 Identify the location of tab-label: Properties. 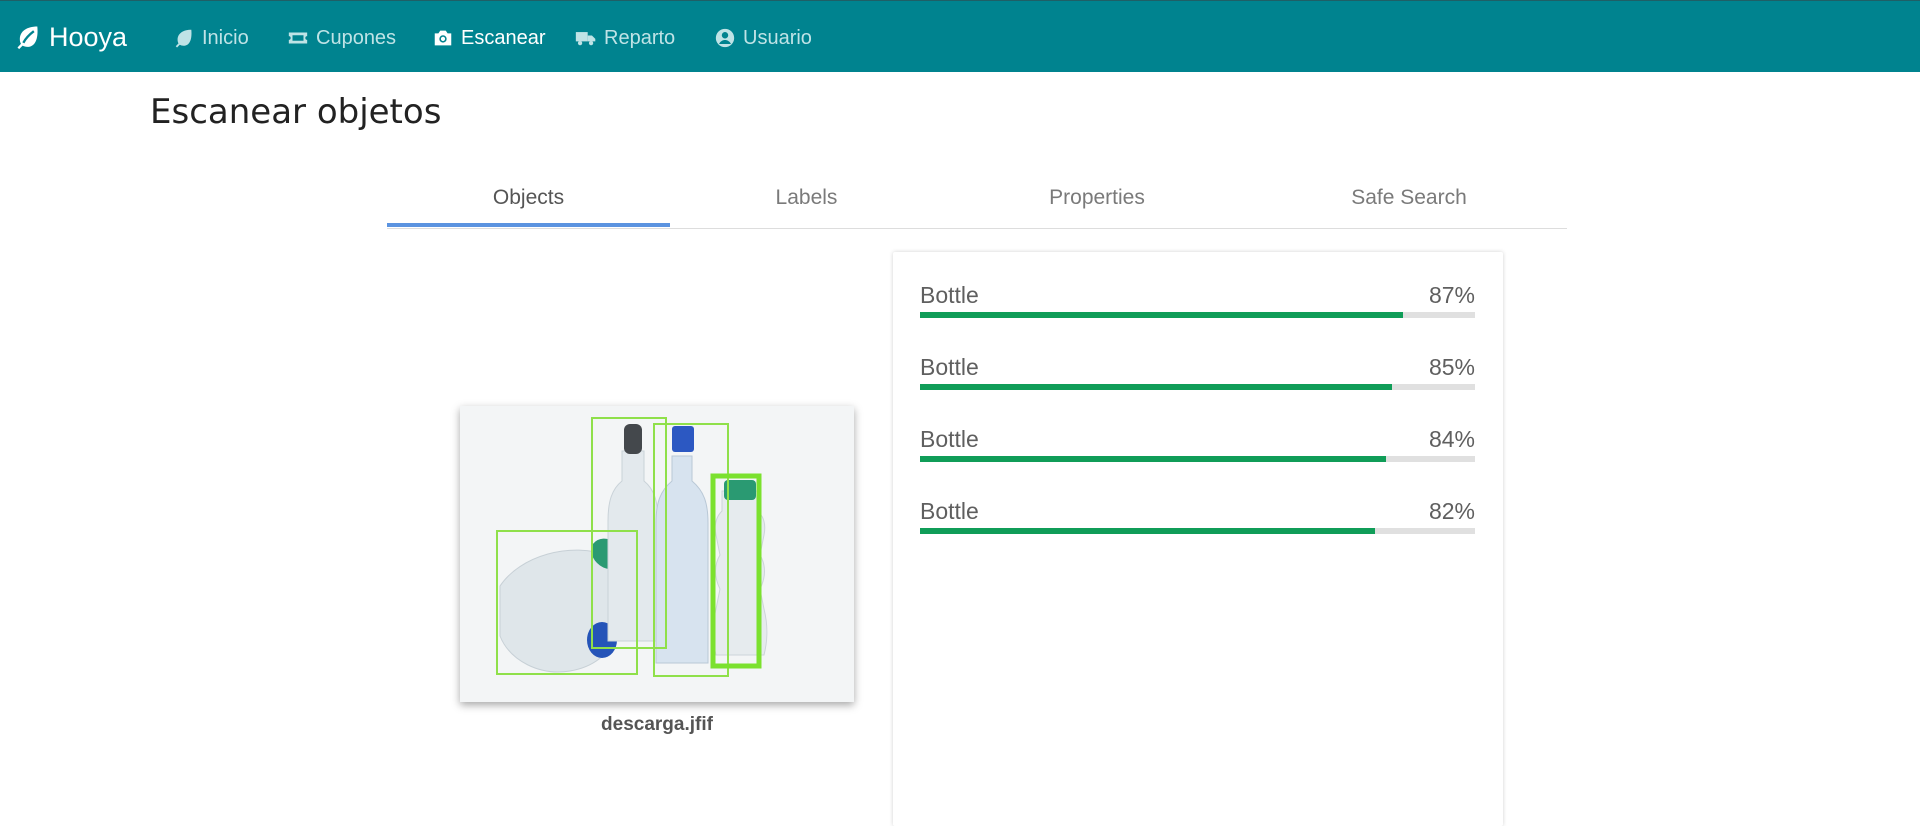
(1097, 197).